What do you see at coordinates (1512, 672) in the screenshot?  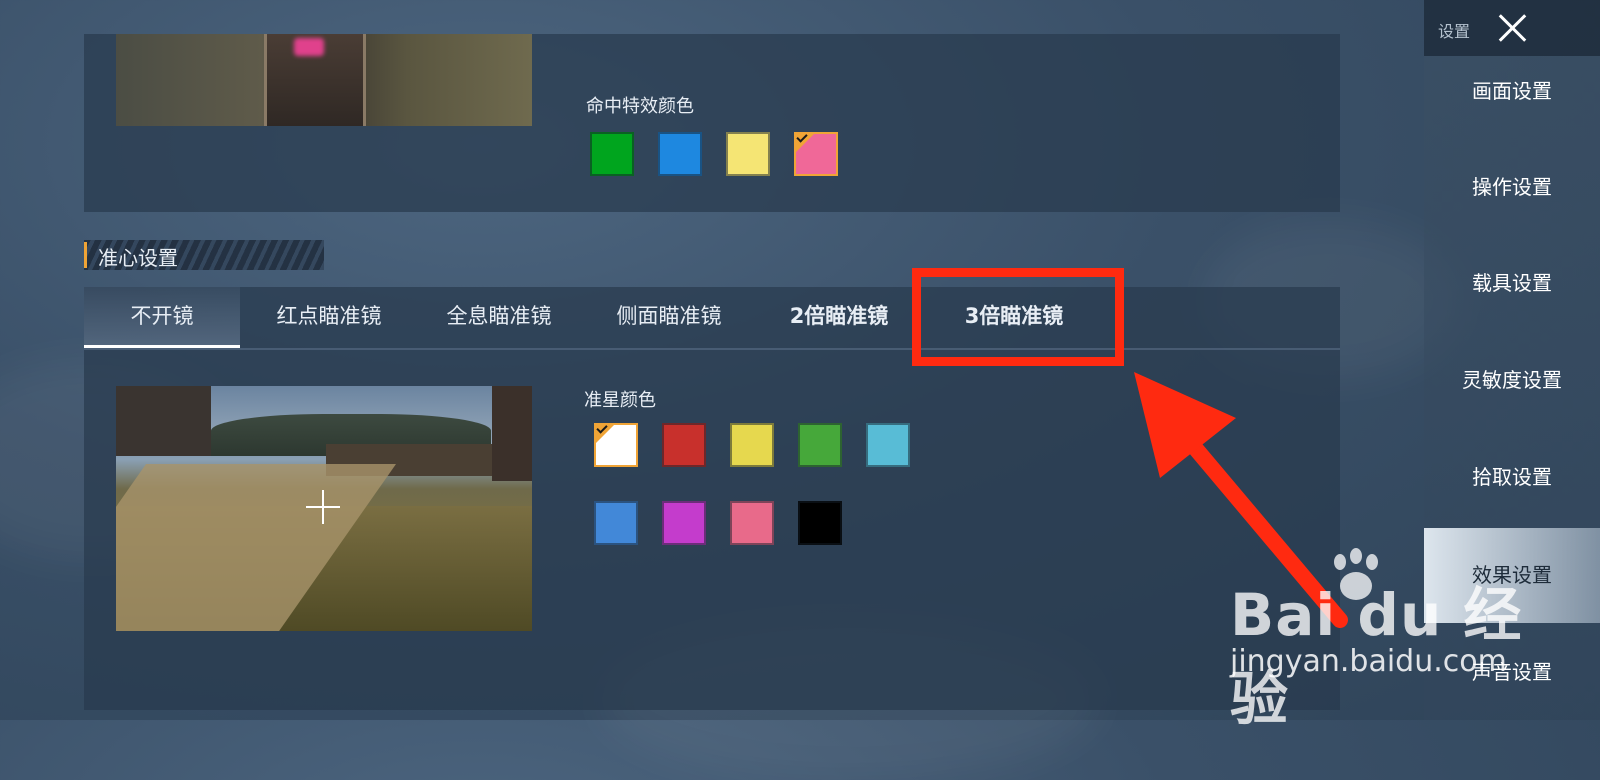 I see `sidebar-item-sound: 声音设置` at bounding box center [1512, 672].